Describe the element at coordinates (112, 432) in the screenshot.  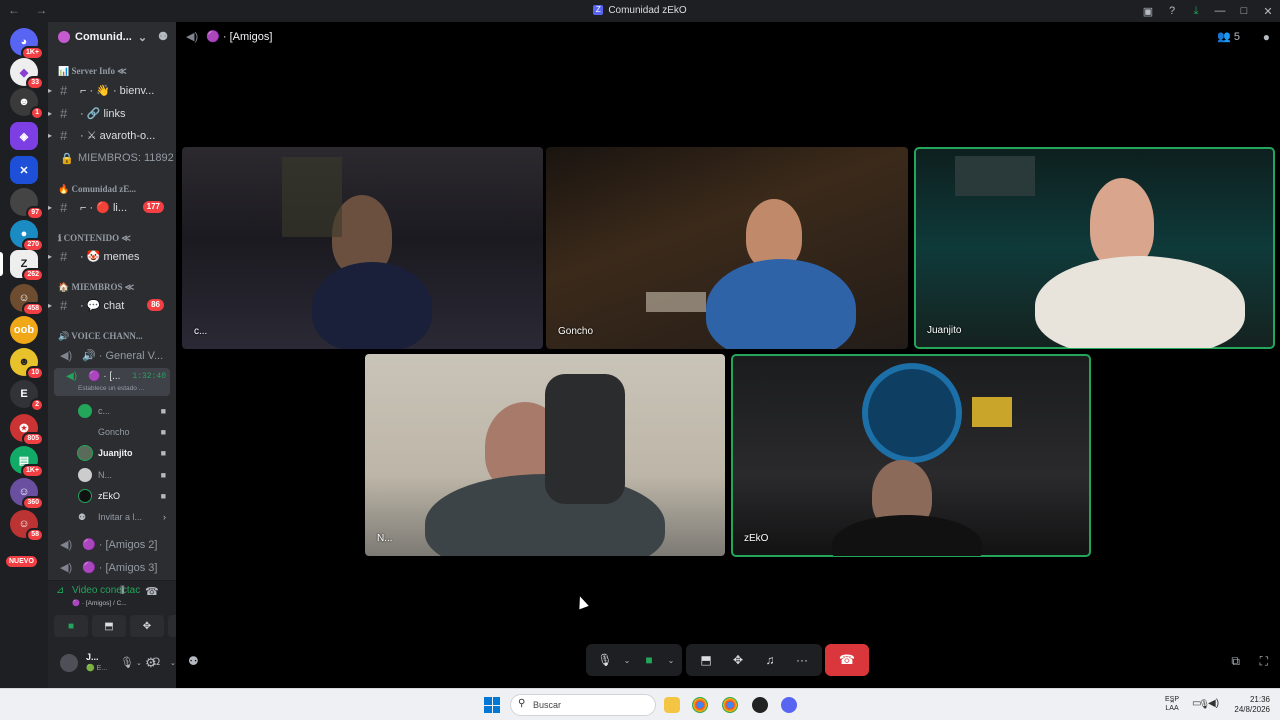
I see `voice-member: Goncho ■` at that location.